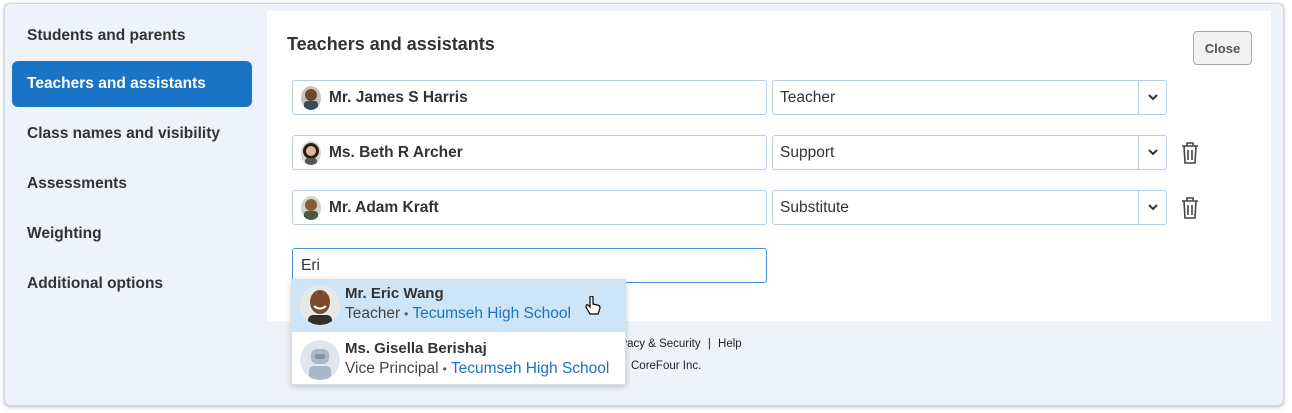 This screenshot has width=1292, height=413. Describe the element at coordinates (969, 207) in the screenshot. I see `role-select: Substitute` at that location.